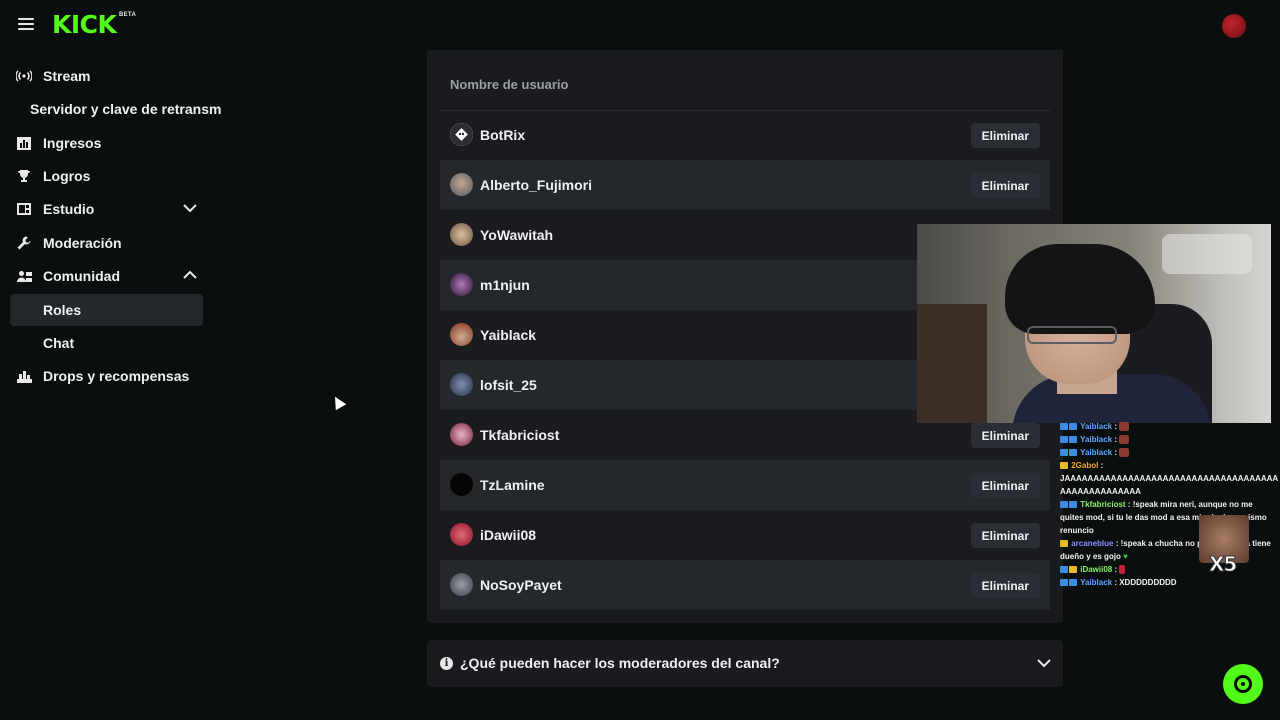 This screenshot has width=1280, height=720. Describe the element at coordinates (106, 209) in the screenshot. I see `sidebar-item-estudio: Estudio` at that location.